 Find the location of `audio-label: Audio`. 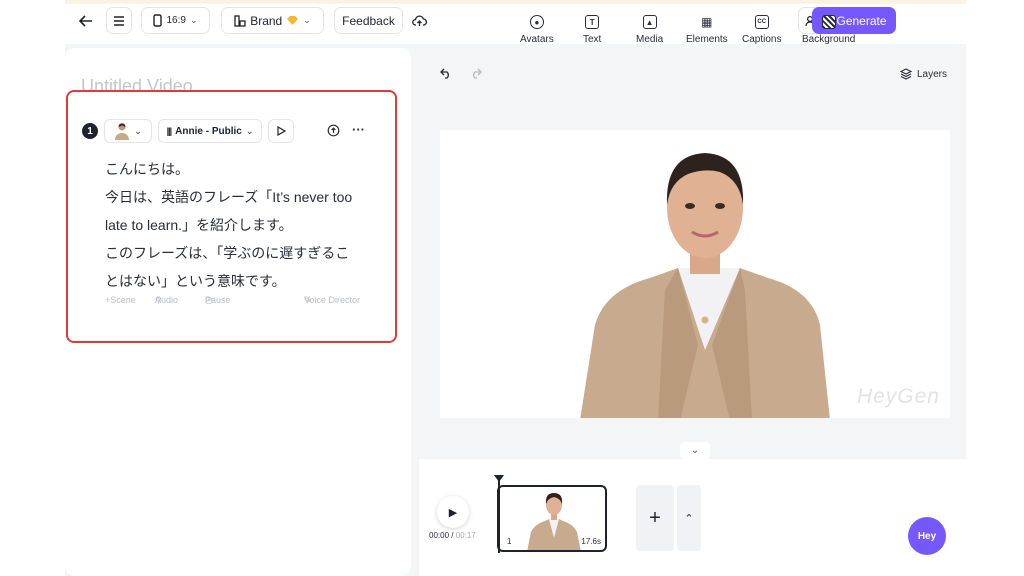

audio-label: Audio is located at coordinates (167, 300).